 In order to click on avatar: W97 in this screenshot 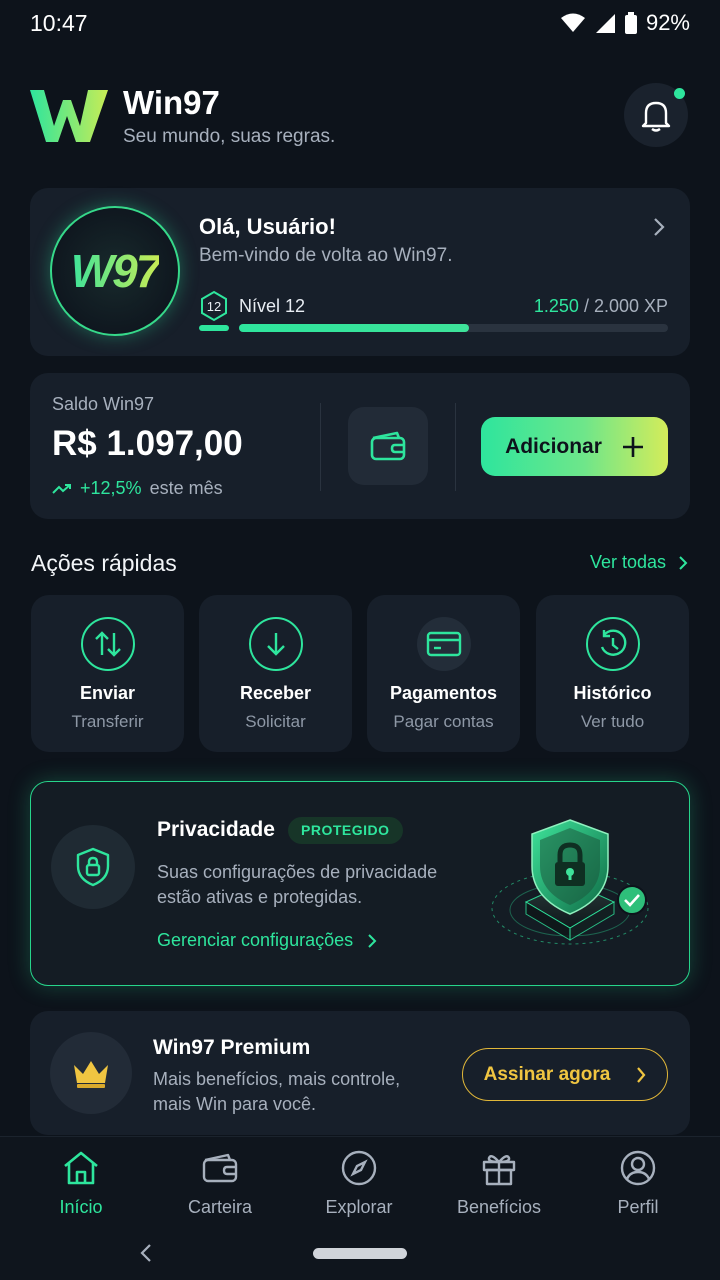, I will do `click(115, 271)`.